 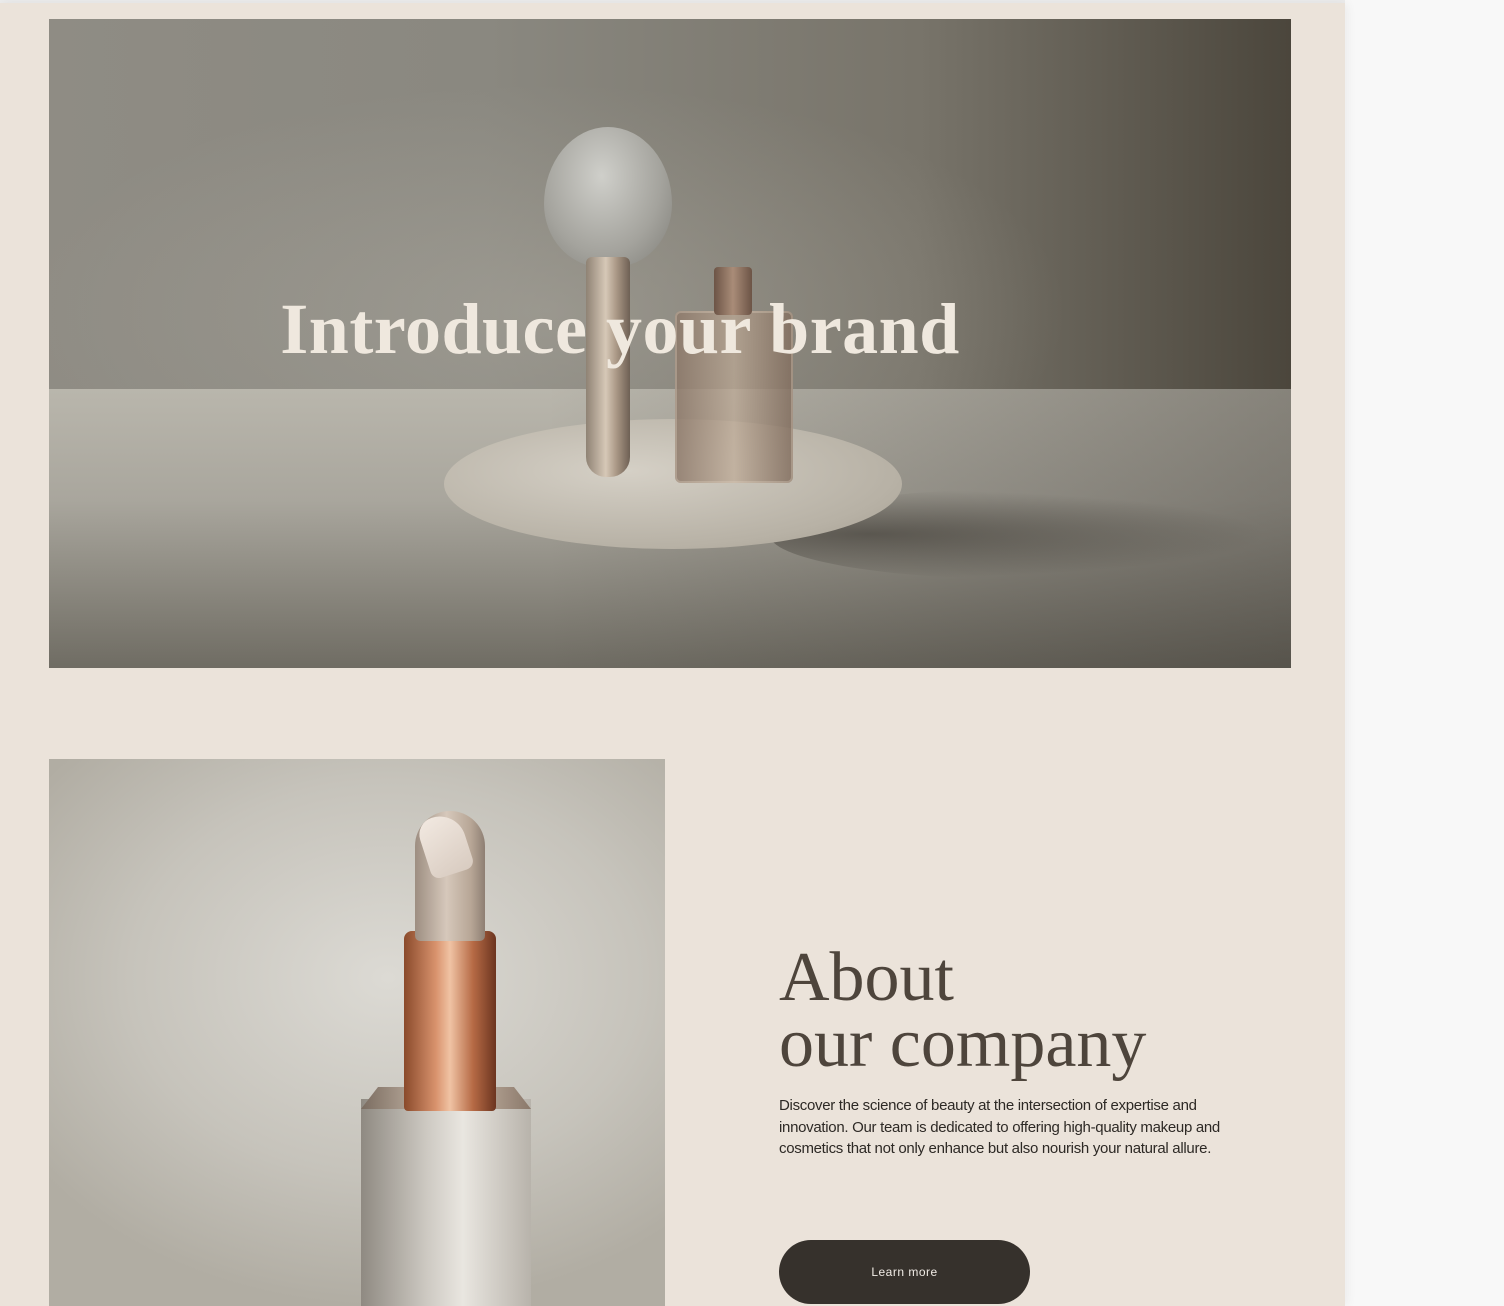 What do you see at coordinates (866, 977) in the screenshot?
I see `about-heading-line1: About` at bounding box center [866, 977].